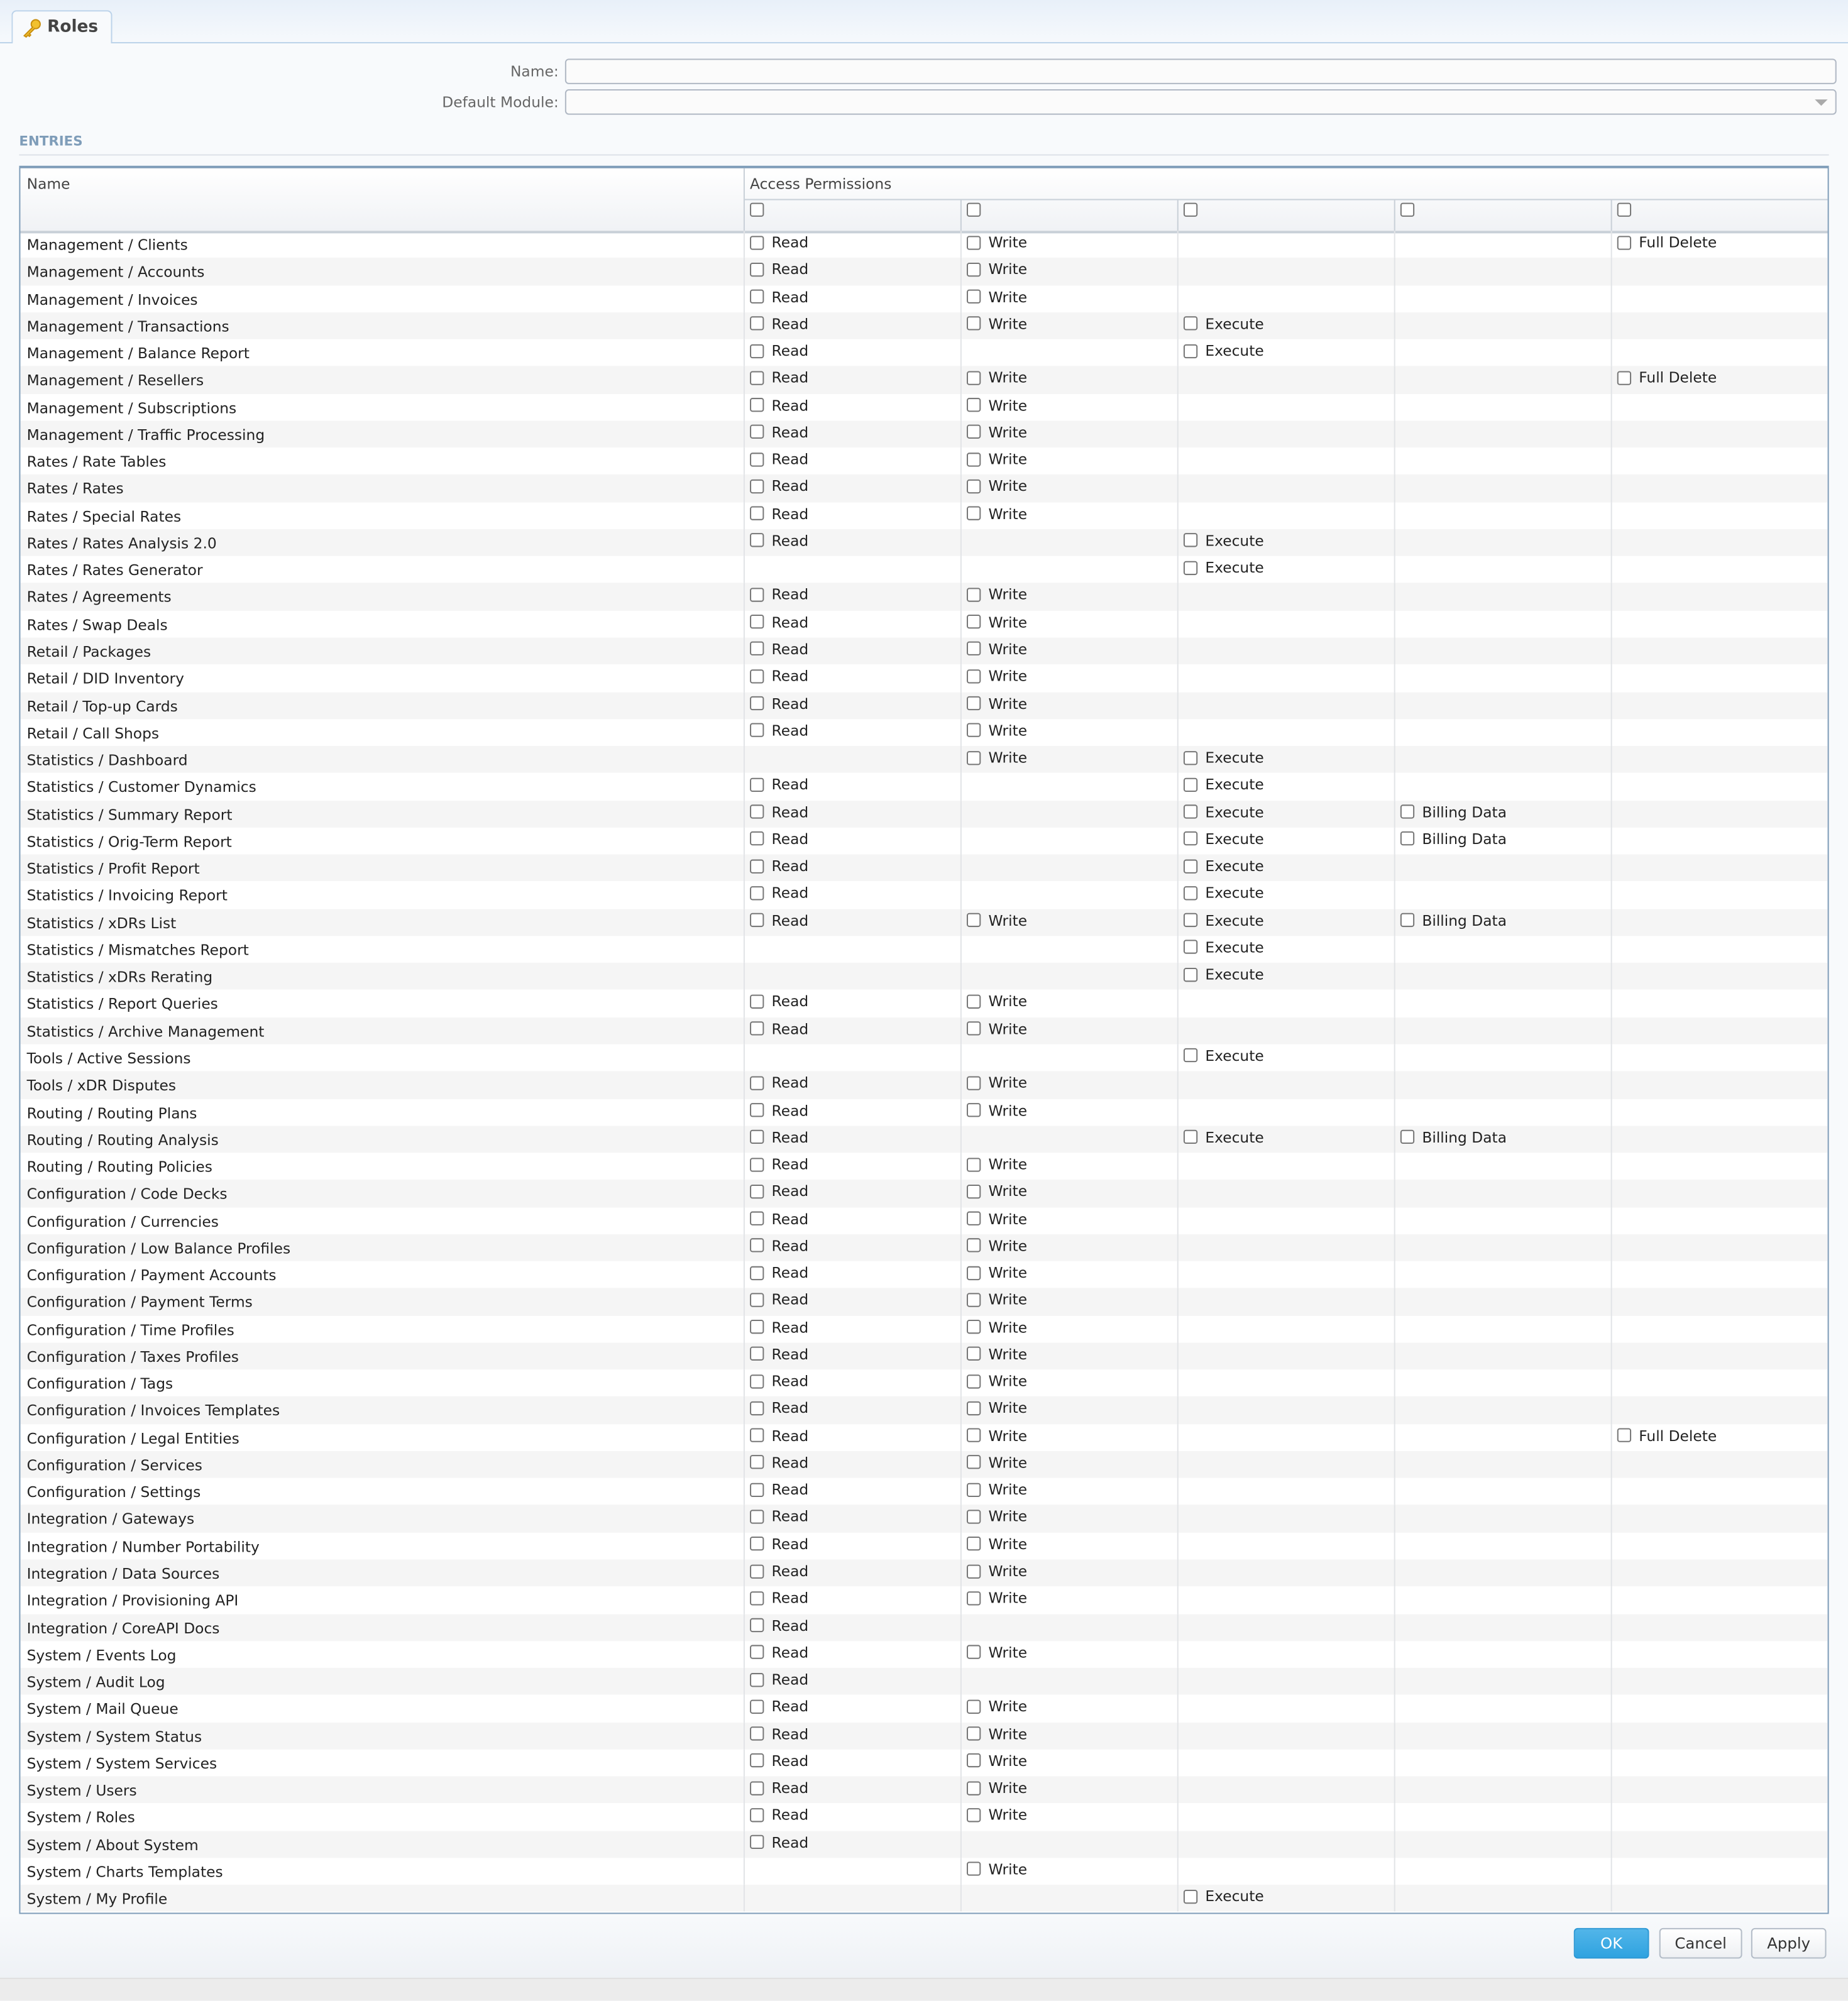 Image resolution: width=1848 pixels, height=2001 pixels. I want to click on name-input, so click(1200, 71).